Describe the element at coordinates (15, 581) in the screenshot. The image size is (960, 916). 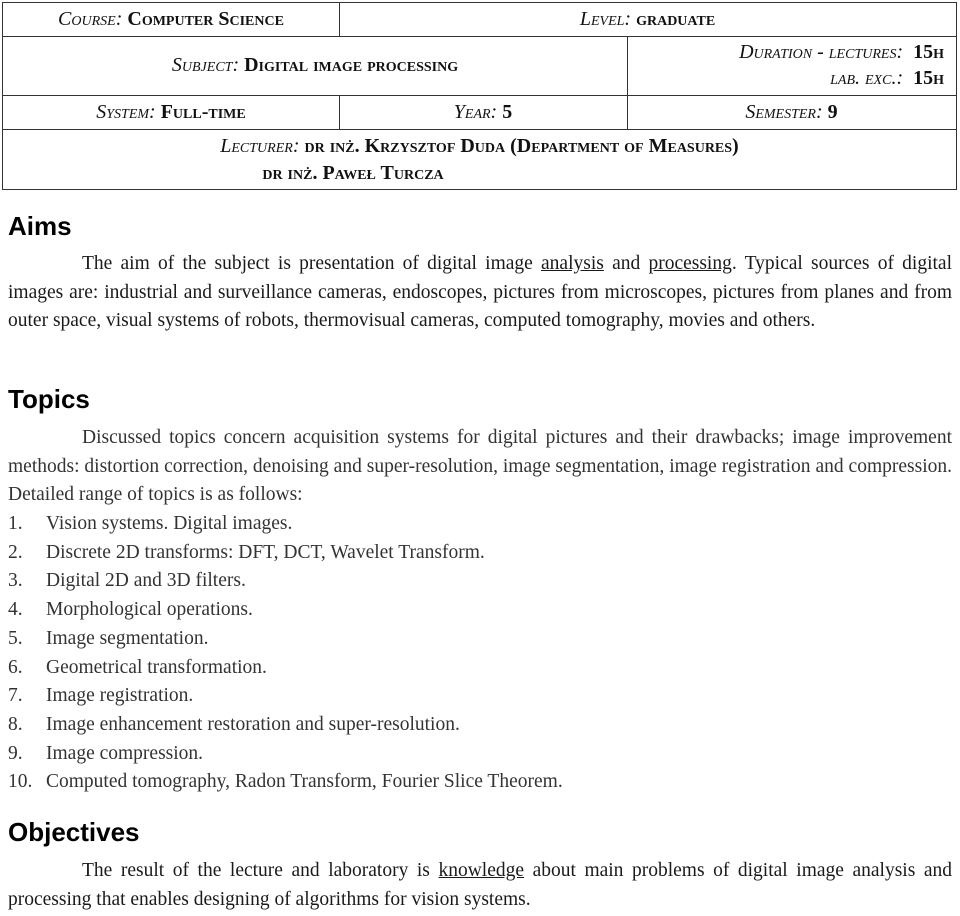
I see `list-number: 3.` at that location.